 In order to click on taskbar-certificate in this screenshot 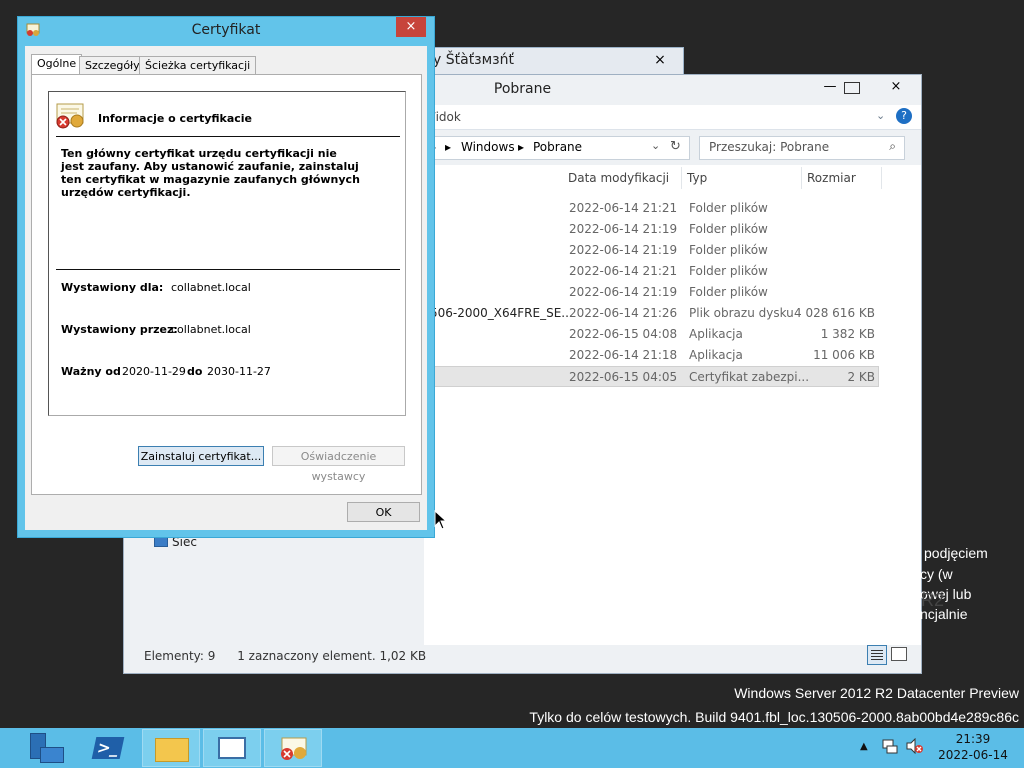, I will do `click(293, 748)`.